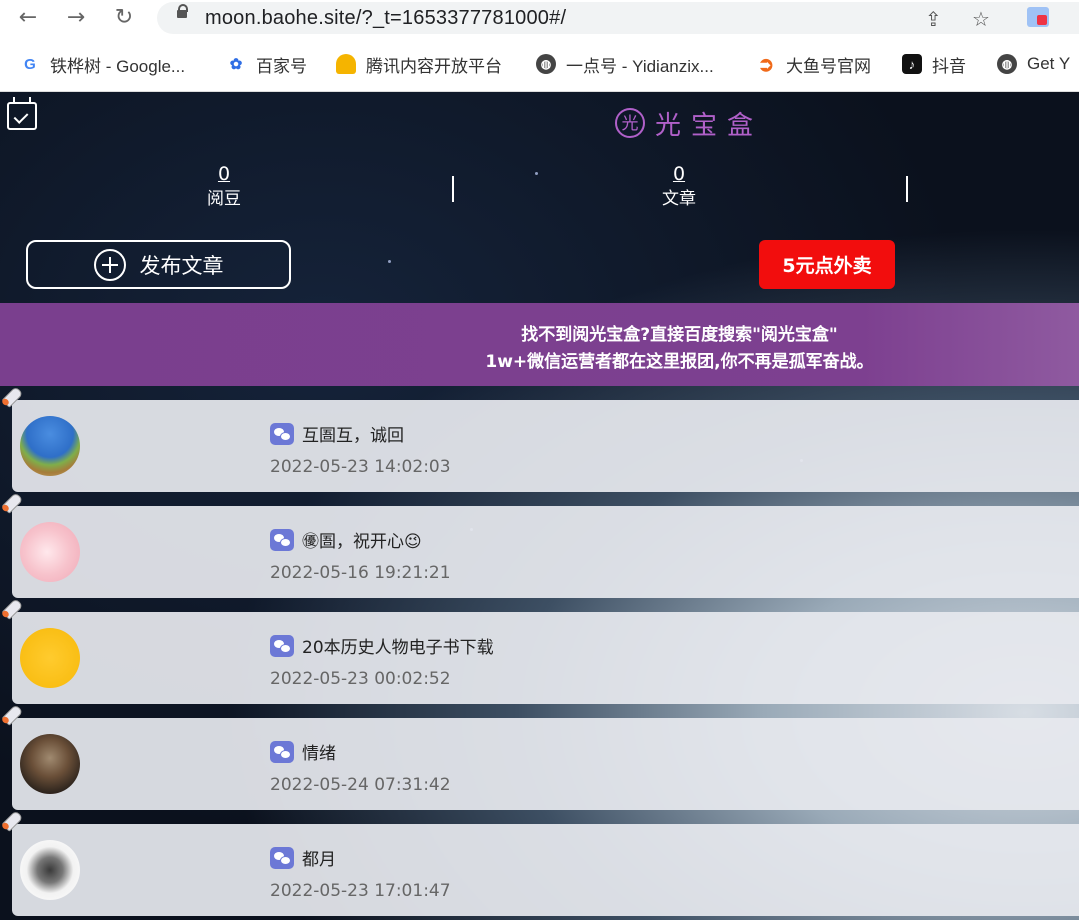 The image size is (1079, 920). I want to click on bookmark-dayu: ➲ 大鱼号官网, so click(813, 64).